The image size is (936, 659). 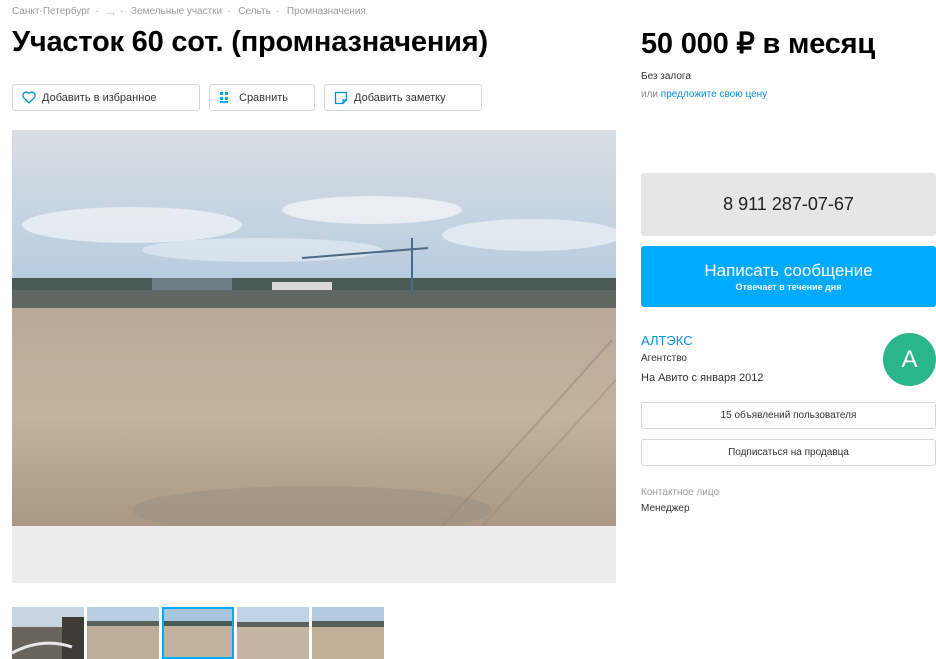 What do you see at coordinates (909, 359) in the screenshot?
I see `avatar: A` at bounding box center [909, 359].